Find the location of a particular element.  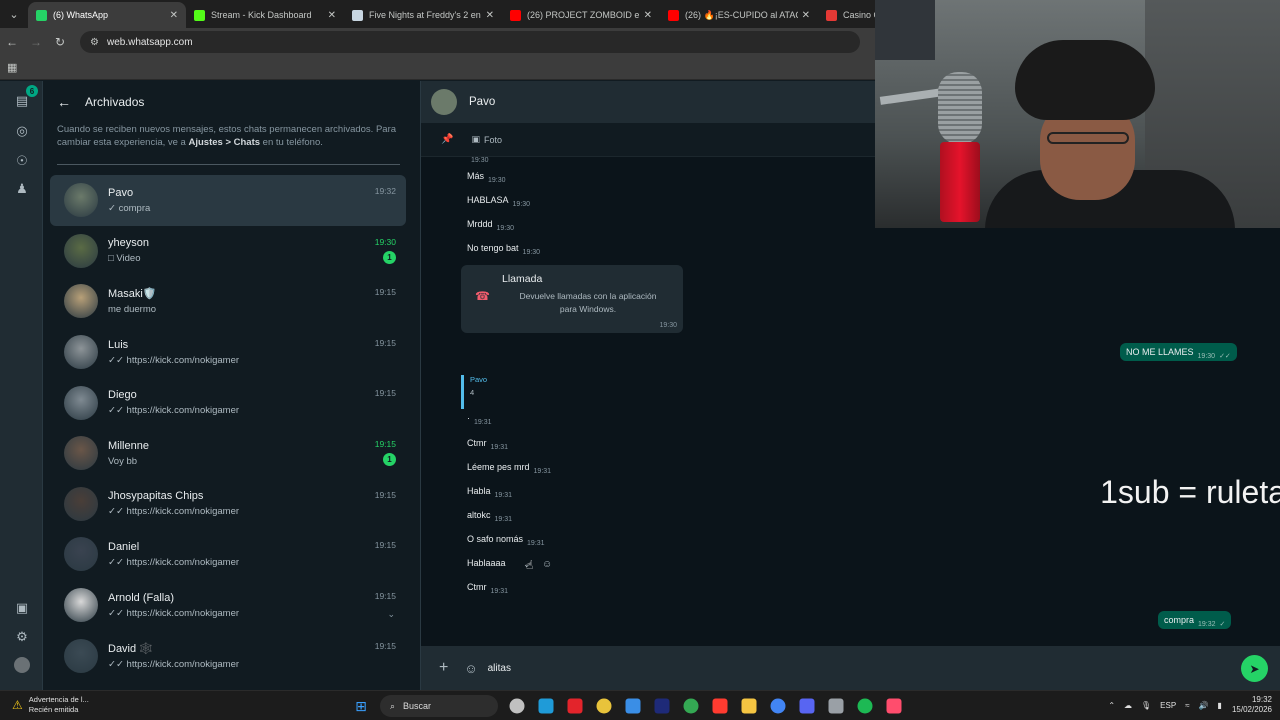

chat-list-item: Diego ✓✓ https://kick.com/nokigamer 19:15 is located at coordinates (228, 402).